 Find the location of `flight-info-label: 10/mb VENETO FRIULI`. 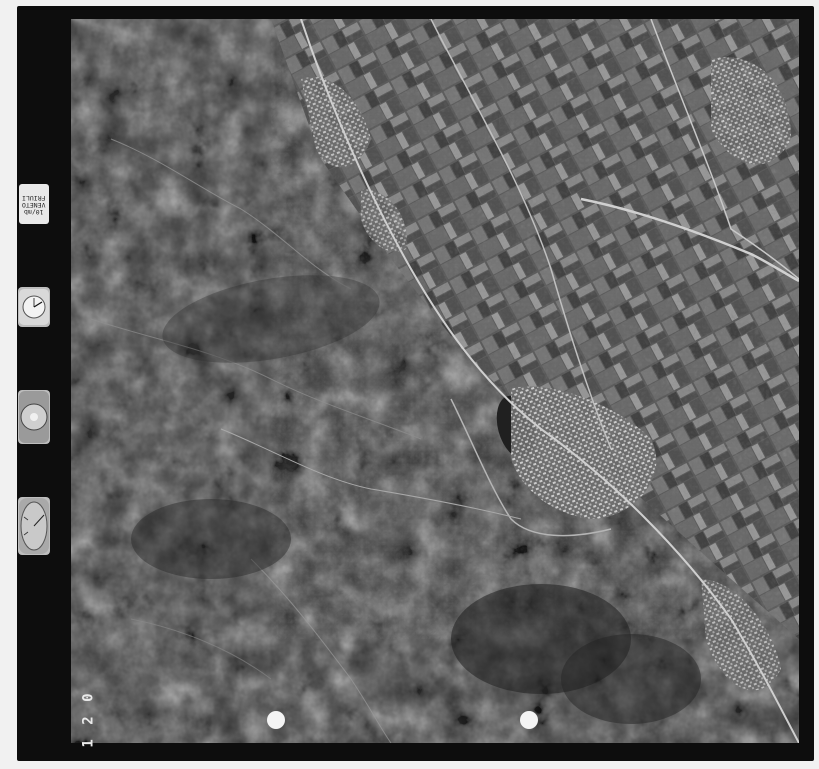

flight-info-label: 10/mb VENETO FRIULI is located at coordinates (34, 204).